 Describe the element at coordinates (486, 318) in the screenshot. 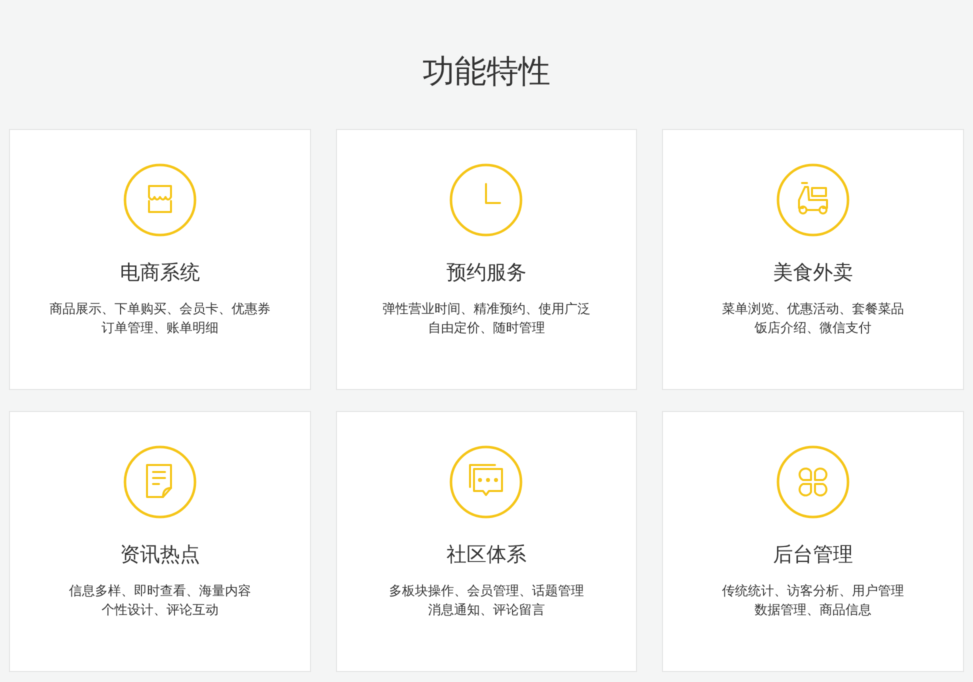

I see `feature-description: 弹性营业时间、精准预约、使用广泛 自由定价、随时管理` at that location.